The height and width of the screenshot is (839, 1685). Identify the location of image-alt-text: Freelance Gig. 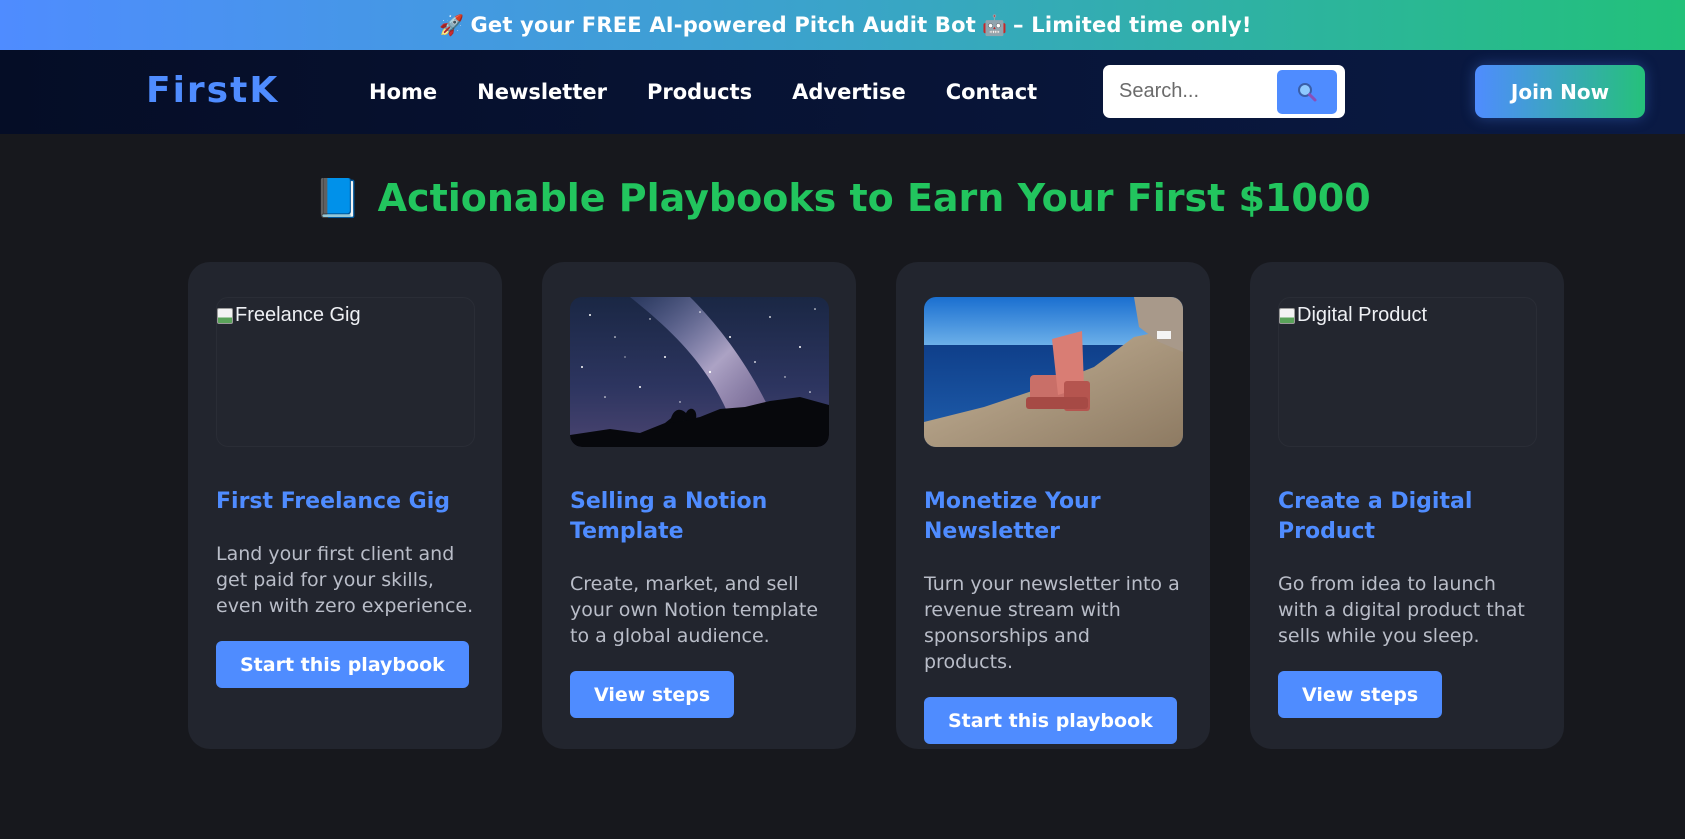
(298, 315).